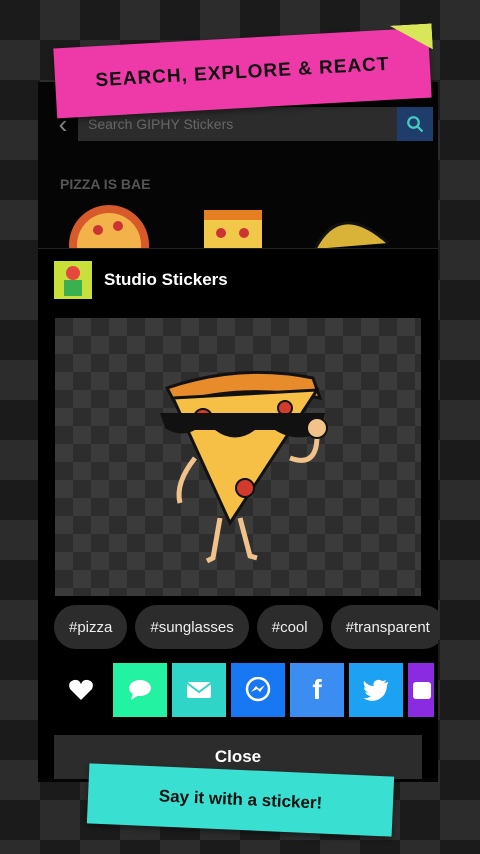 The height and width of the screenshot is (854, 480). I want to click on share-twitter-button, so click(376, 690).